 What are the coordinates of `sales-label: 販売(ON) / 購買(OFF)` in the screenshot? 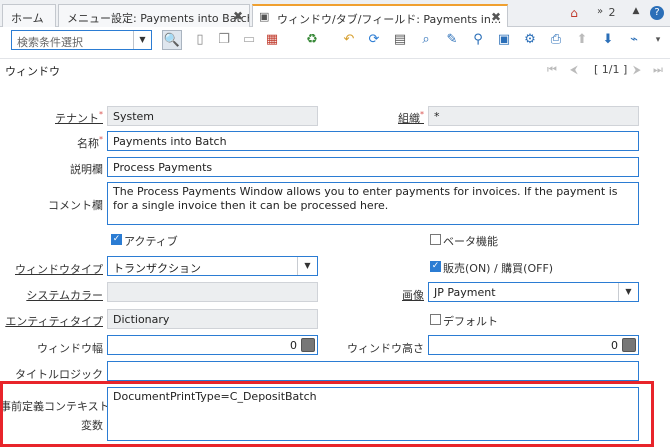 It's located at (498, 268).